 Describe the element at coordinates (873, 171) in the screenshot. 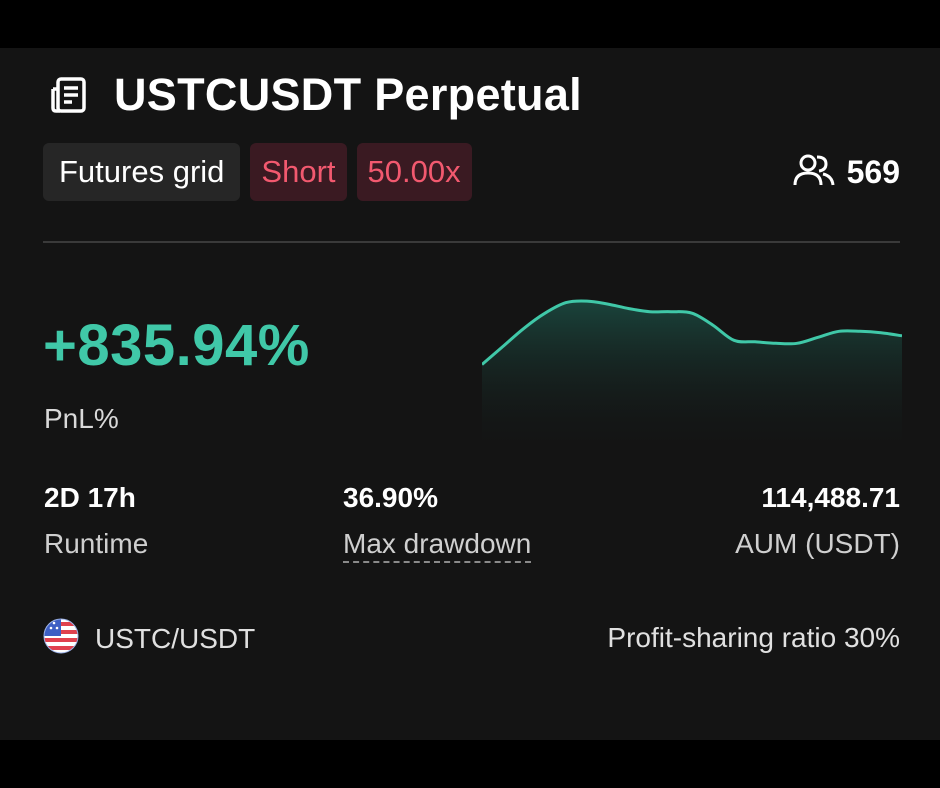

I see `followers-count: 569` at that location.